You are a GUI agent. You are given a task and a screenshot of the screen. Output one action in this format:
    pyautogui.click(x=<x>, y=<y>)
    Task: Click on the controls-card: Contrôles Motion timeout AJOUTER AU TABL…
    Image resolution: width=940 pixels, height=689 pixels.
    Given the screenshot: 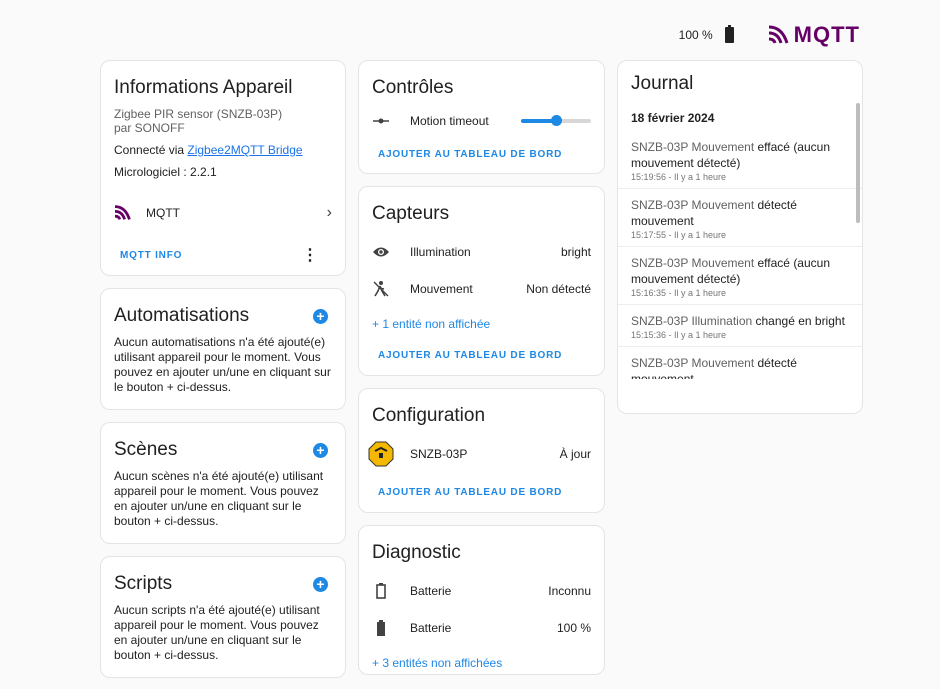 What is the action you would take?
    pyautogui.click(x=481, y=117)
    